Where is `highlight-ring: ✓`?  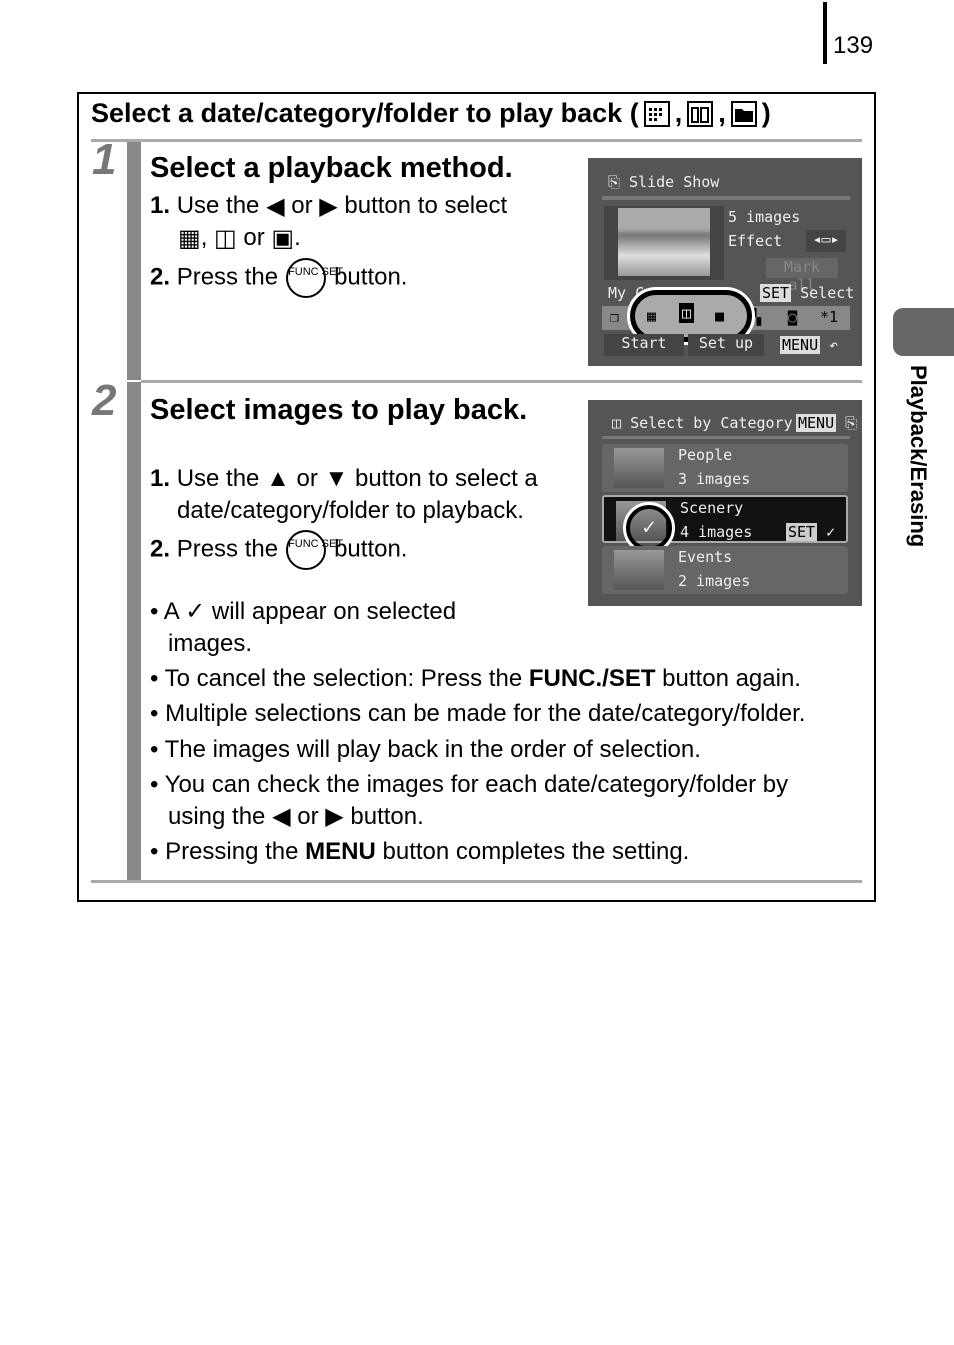
highlight-ring: ✓ is located at coordinates (649, 528).